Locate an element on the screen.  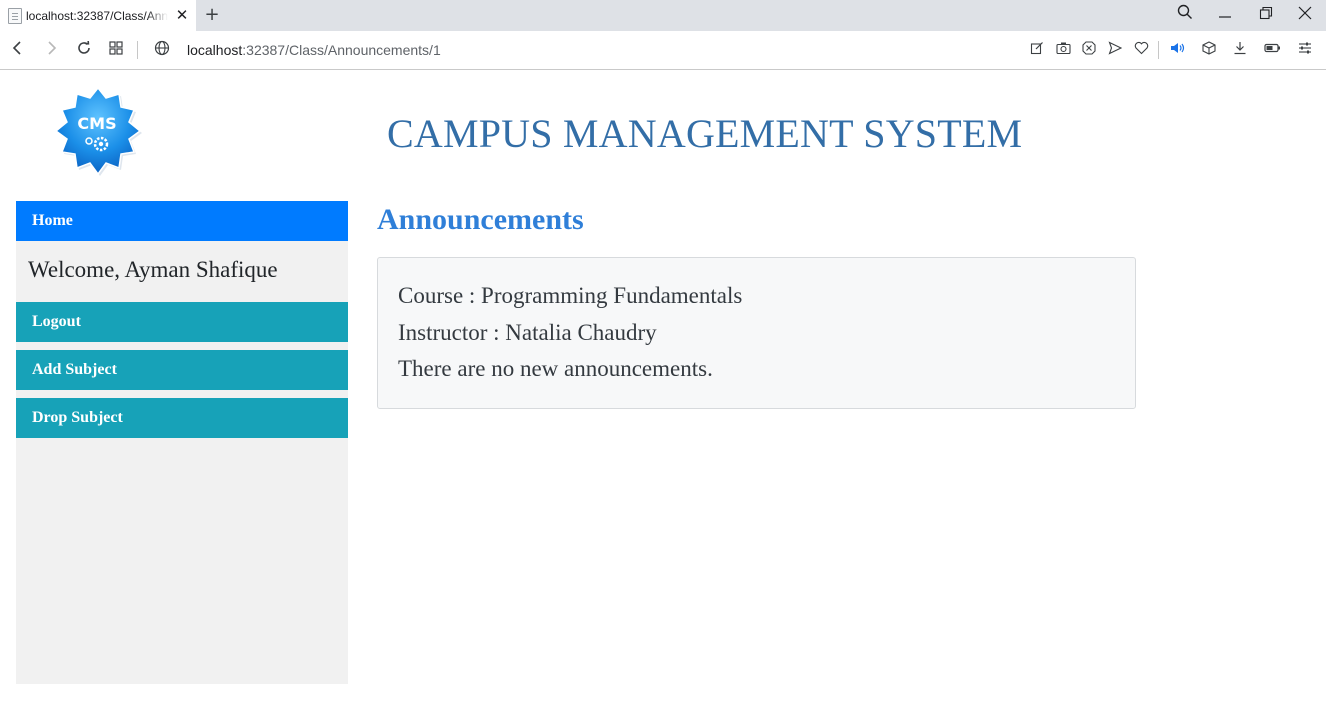
add-subject-button: Add Subject is located at coordinates (182, 370).